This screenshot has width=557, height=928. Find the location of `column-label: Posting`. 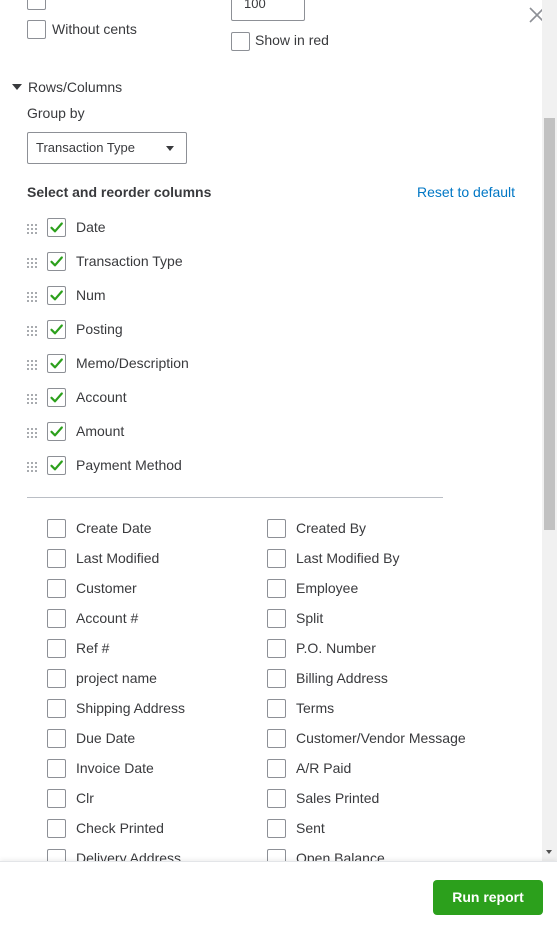

column-label: Posting is located at coordinates (99, 329).